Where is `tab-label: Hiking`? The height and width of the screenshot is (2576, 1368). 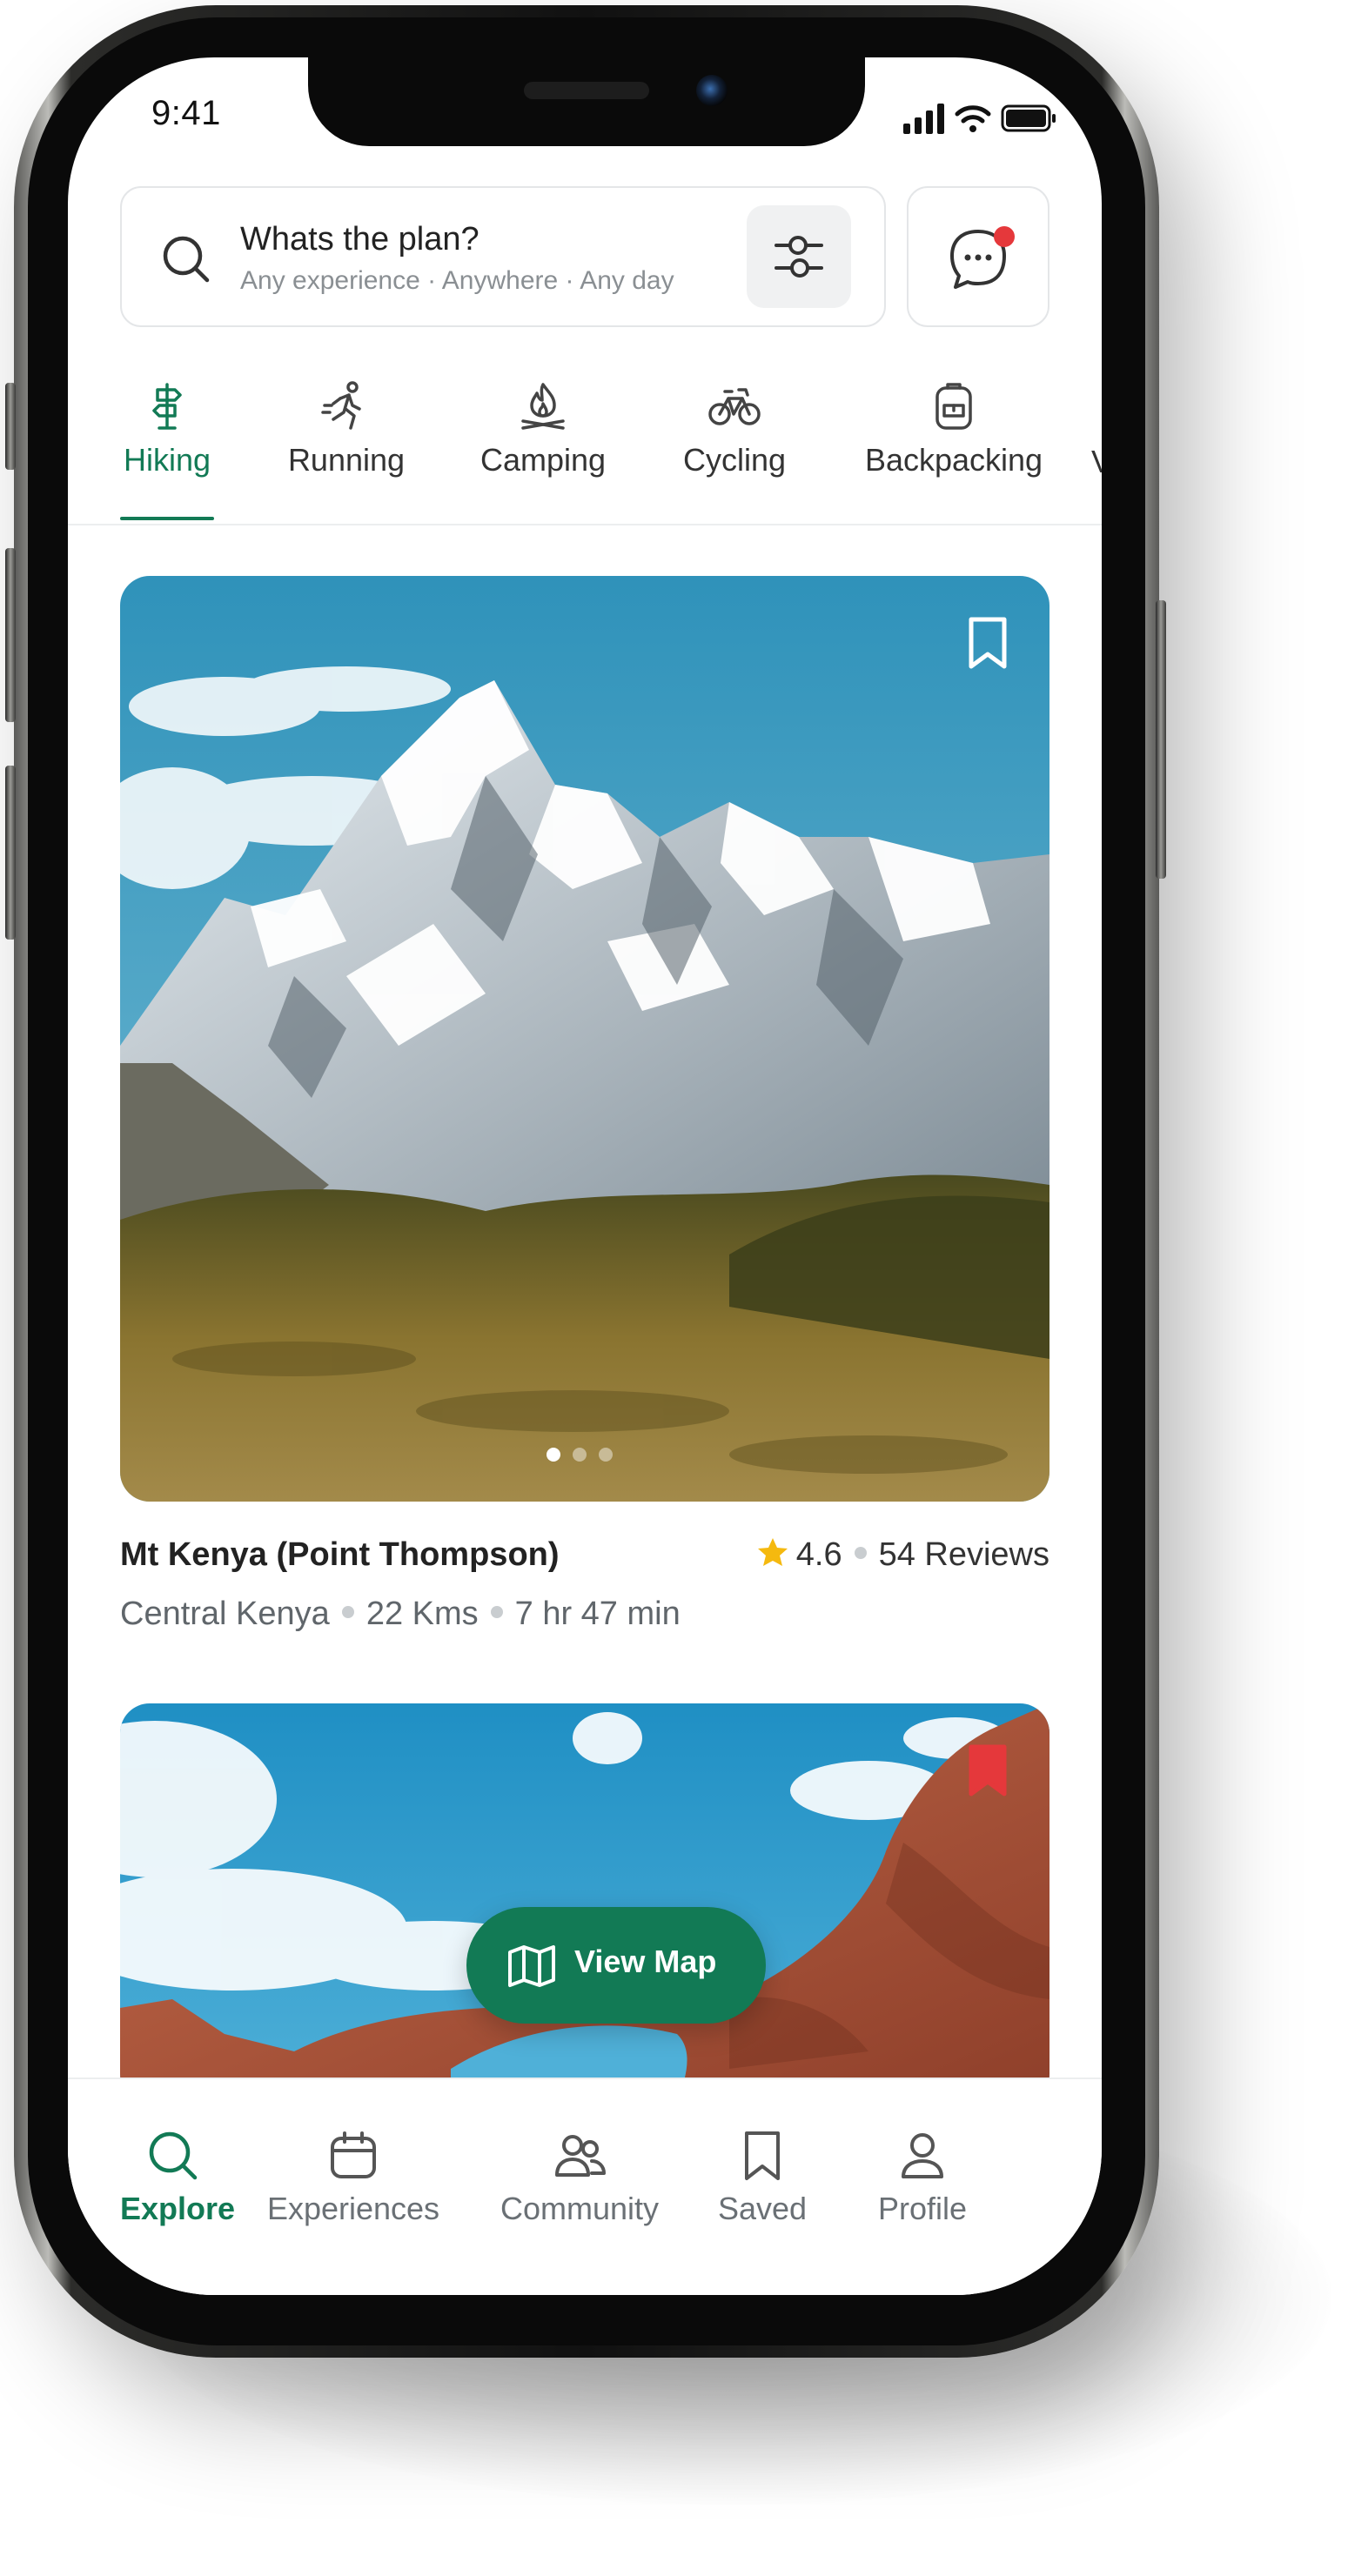 tab-label: Hiking is located at coordinates (167, 460).